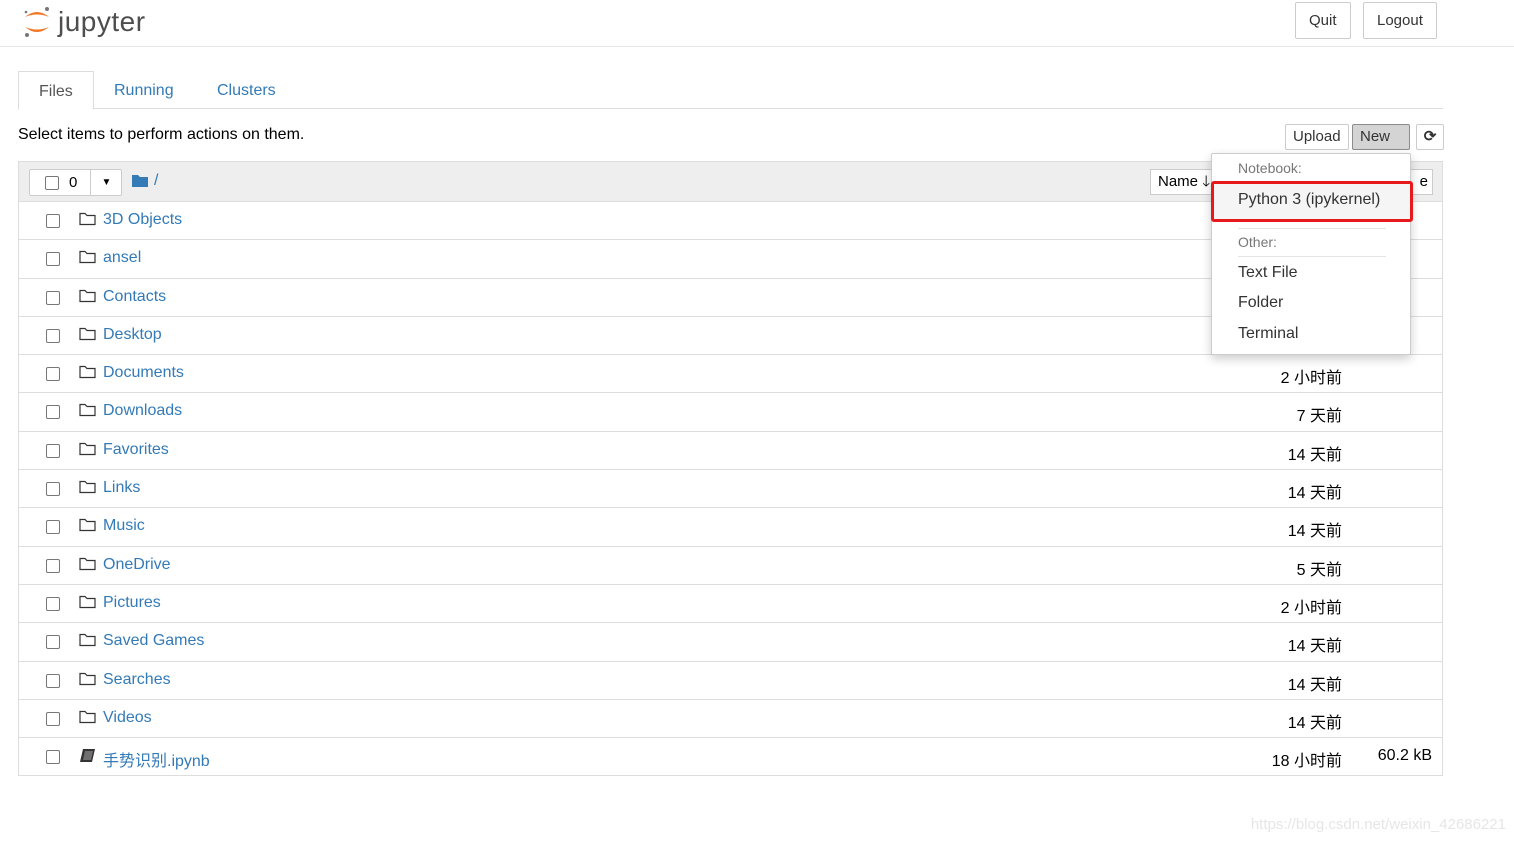  Describe the element at coordinates (1206, 181) in the screenshot. I see `arrow-down-icon: 🡓` at that location.